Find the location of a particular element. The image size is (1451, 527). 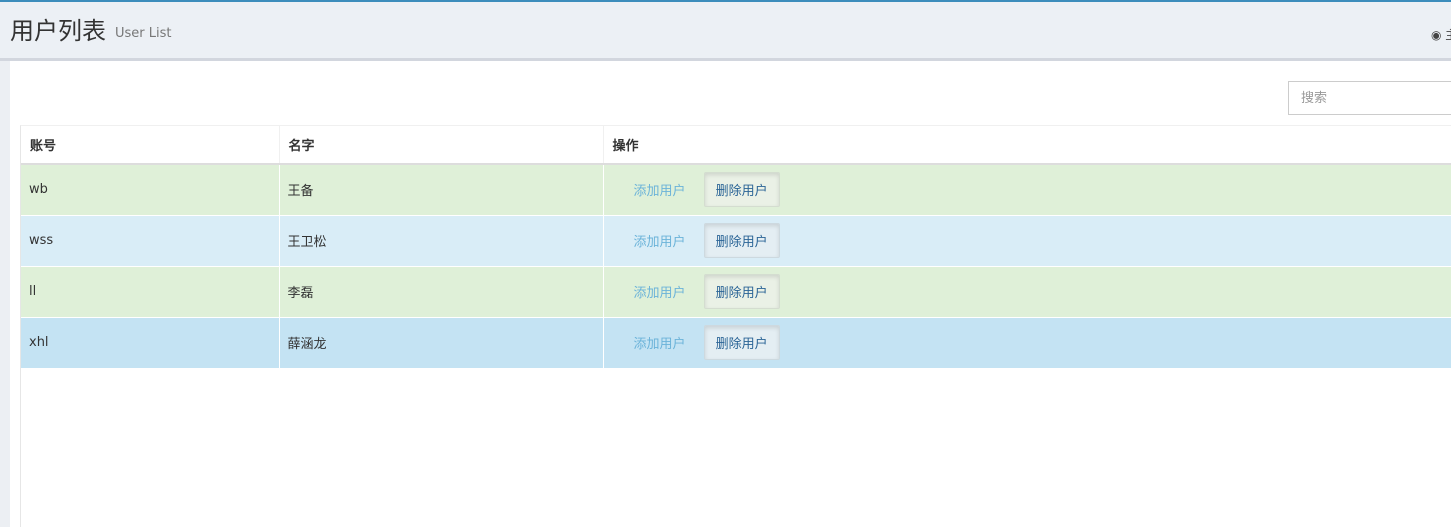

dashboard-icon: ◉ 主 is located at coordinates (1441, 35).